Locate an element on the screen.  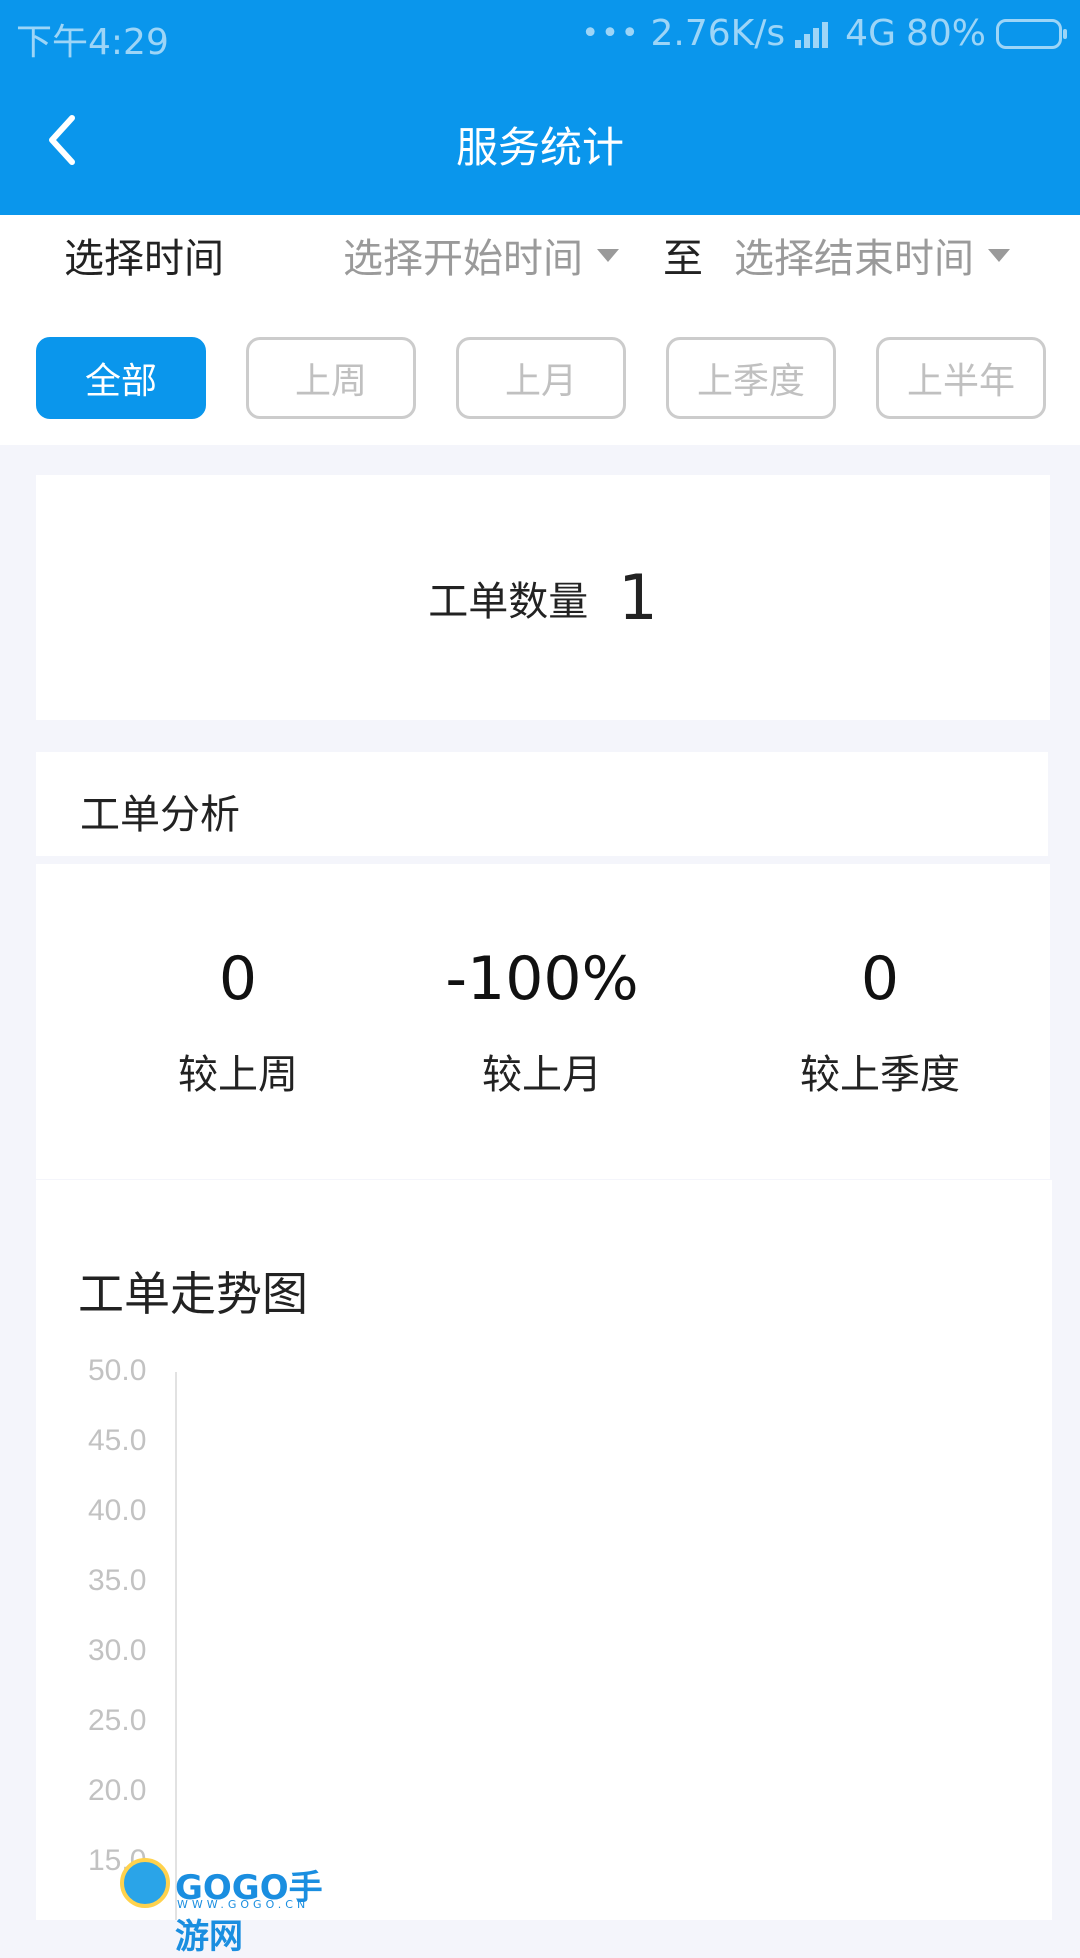
stat-label: 较上季度 is located at coordinates (880, 1075).